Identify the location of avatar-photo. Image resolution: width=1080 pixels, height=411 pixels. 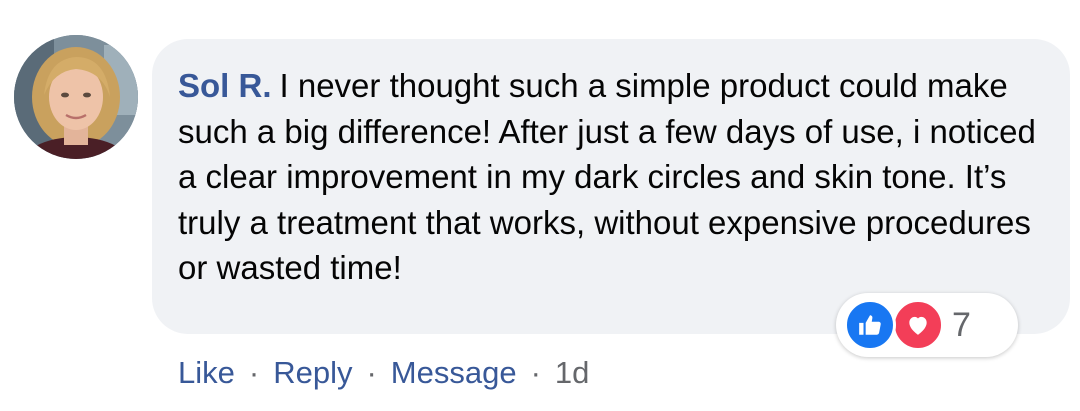
(76, 97).